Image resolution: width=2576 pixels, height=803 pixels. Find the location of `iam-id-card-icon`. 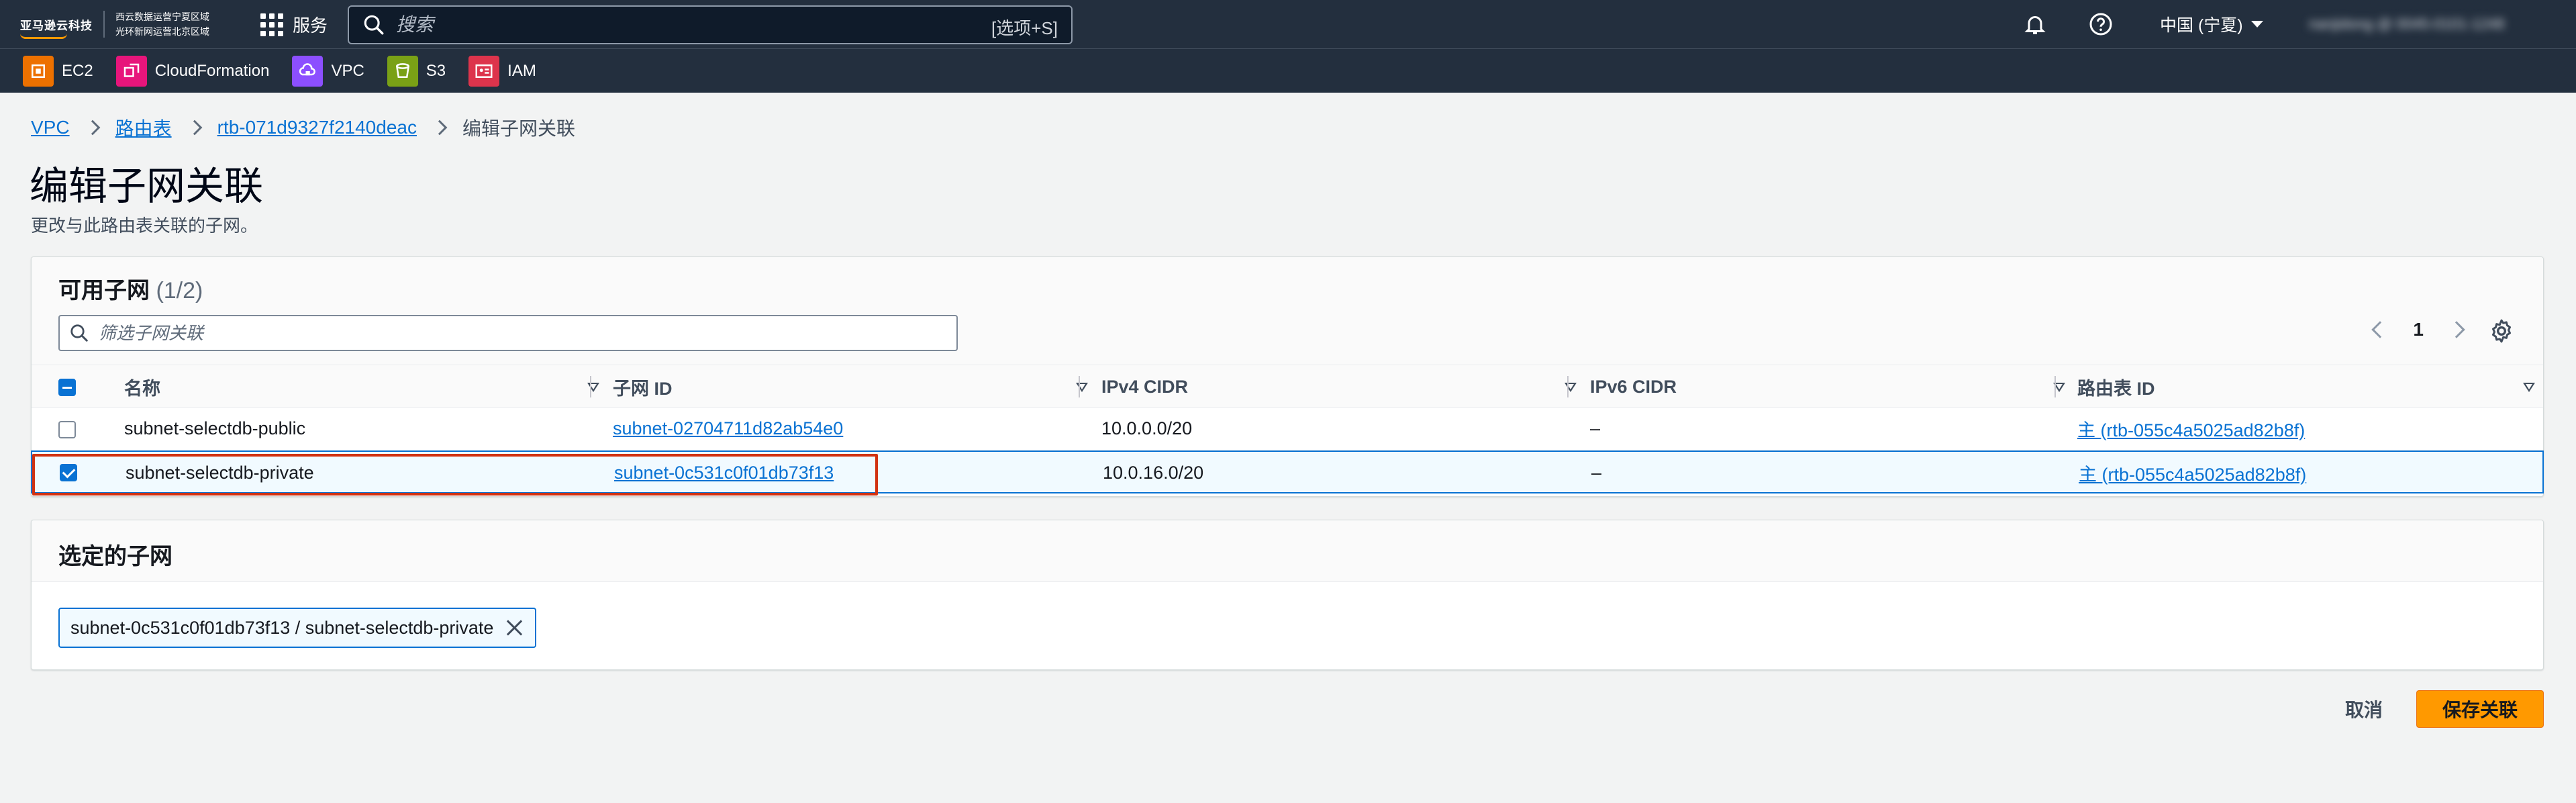

iam-id-card-icon is located at coordinates (484, 71).